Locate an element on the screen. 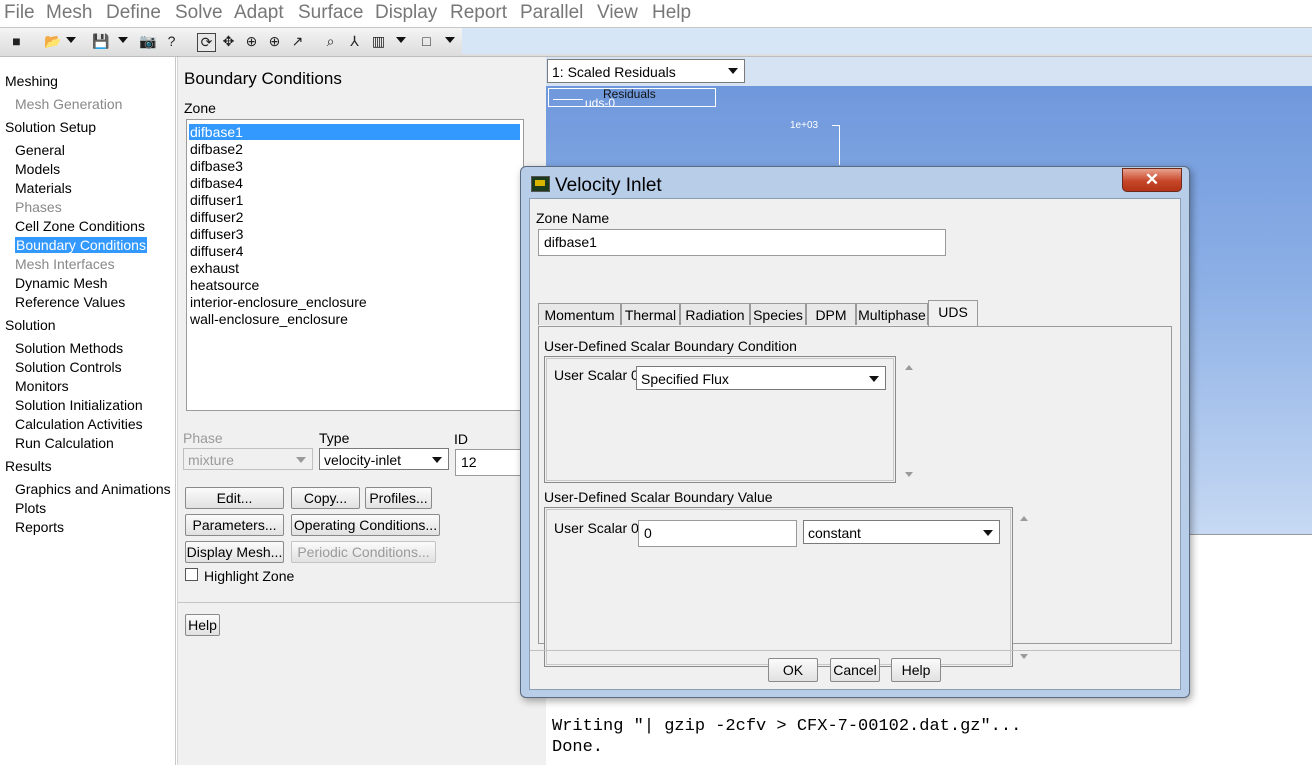 The height and width of the screenshot is (766, 1312). tree-item-reference-values: Reference Values is located at coordinates (70, 302).